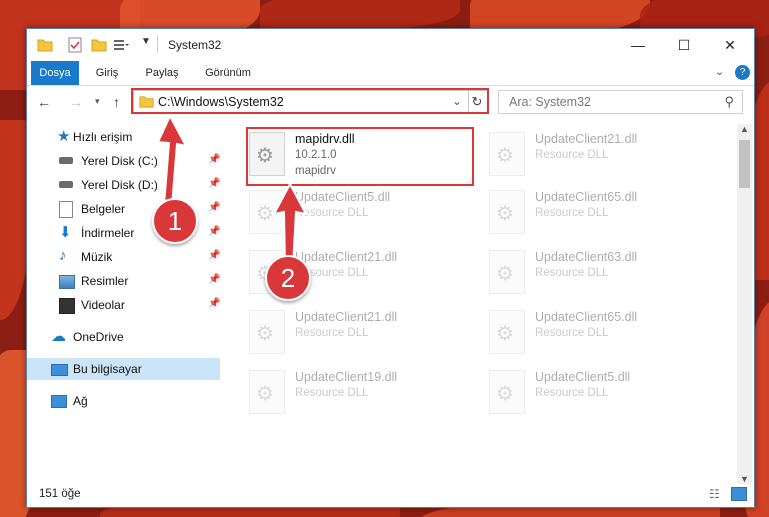 The height and width of the screenshot is (517, 769). What do you see at coordinates (583, 377) in the screenshot?
I see `file-name: UpdateClient5.dll` at bounding box center [583, 377].